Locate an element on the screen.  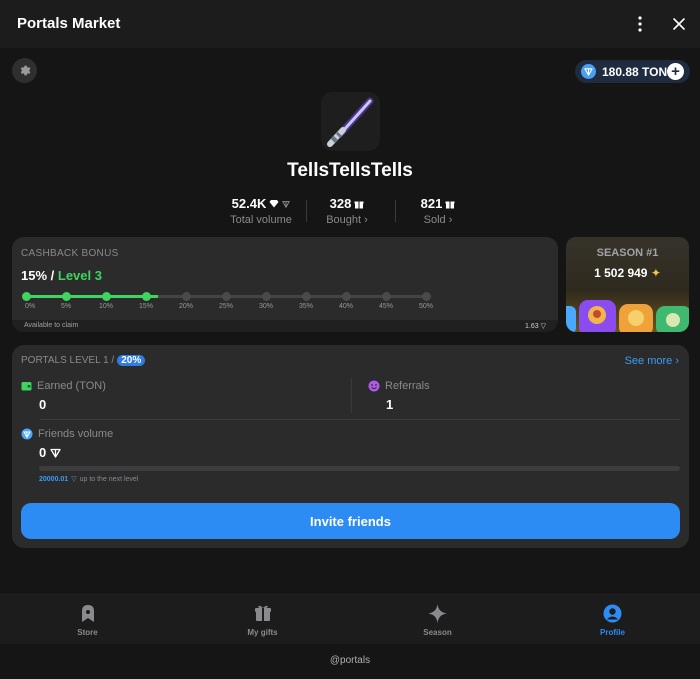
friends-volume-value-row: 0 is located at coordinates (50, 452).